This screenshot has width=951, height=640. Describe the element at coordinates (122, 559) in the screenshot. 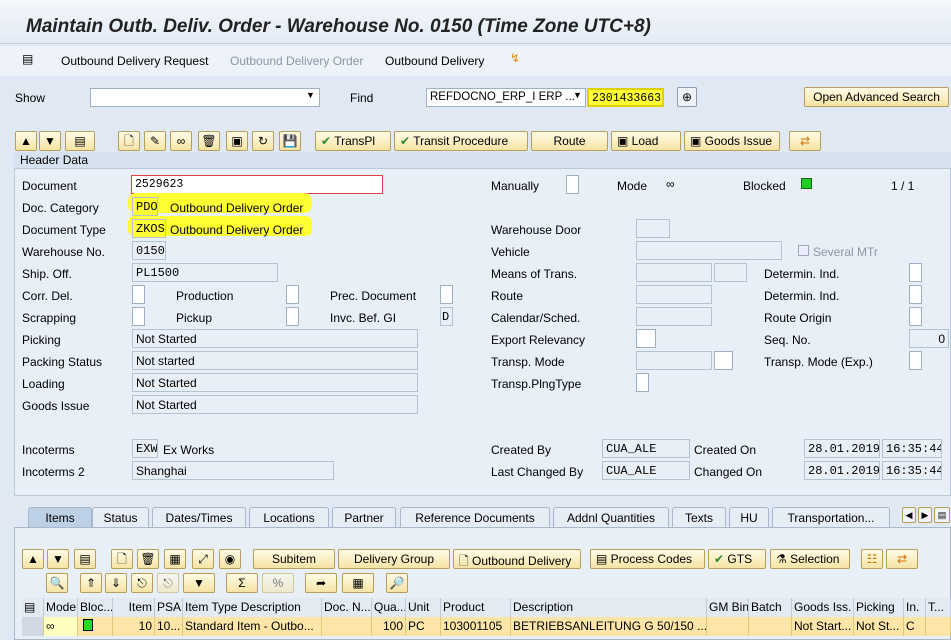

I see `new-item-icon: 🗋` at that location.